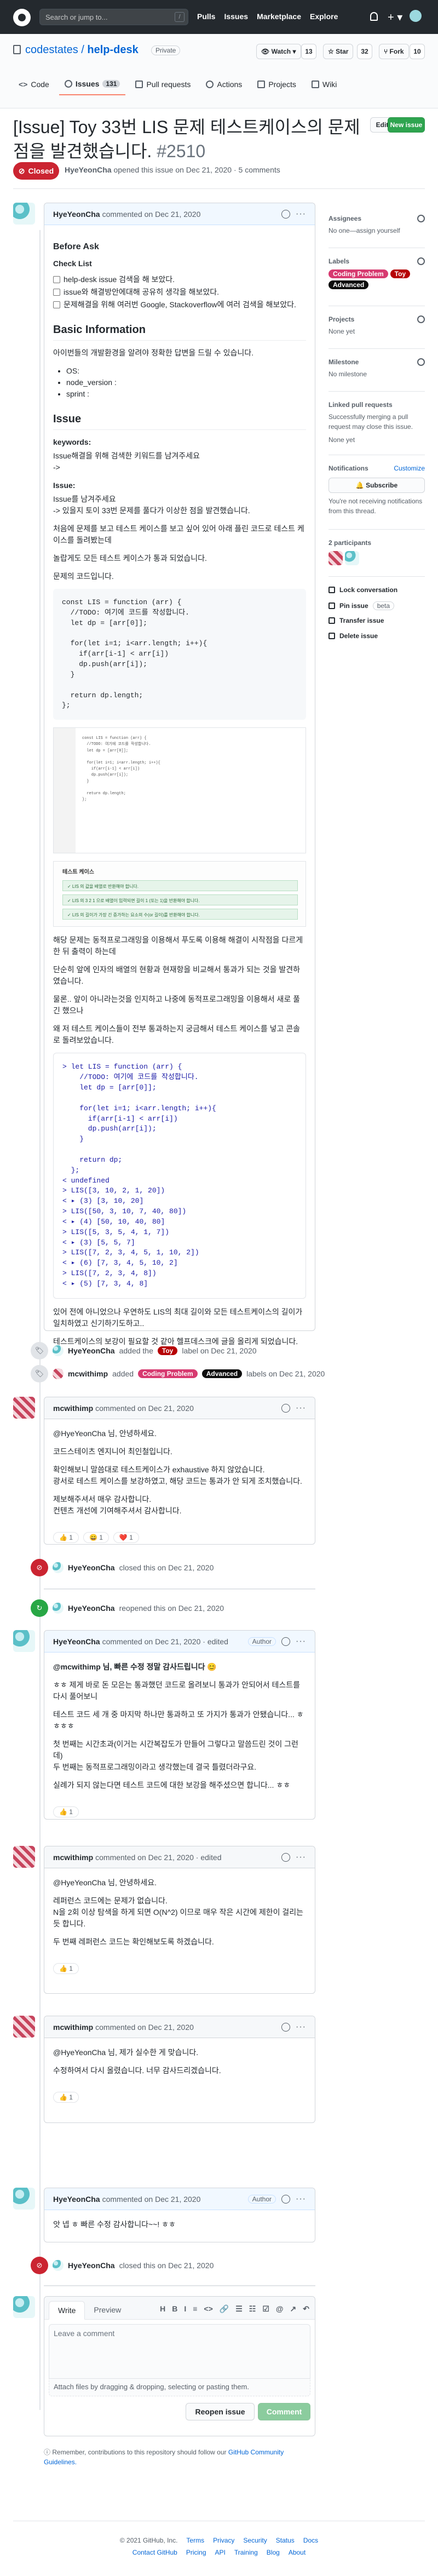  Describe the element at coordinates (76, 1641) in the screenshot. I see `comment-author: HyeYeonCha` at that location.